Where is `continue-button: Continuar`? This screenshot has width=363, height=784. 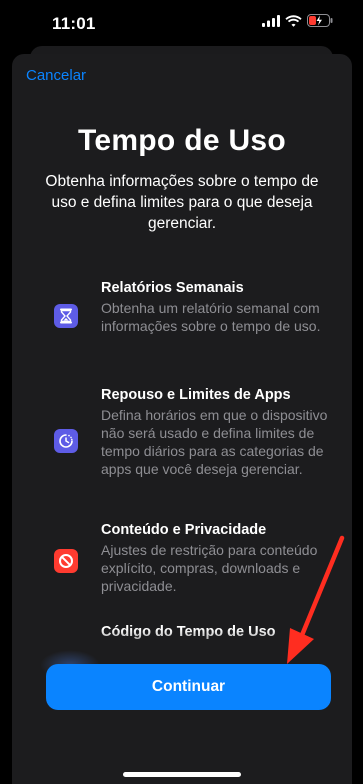 continue-button: Continuar is located at coordinates (188, 687).